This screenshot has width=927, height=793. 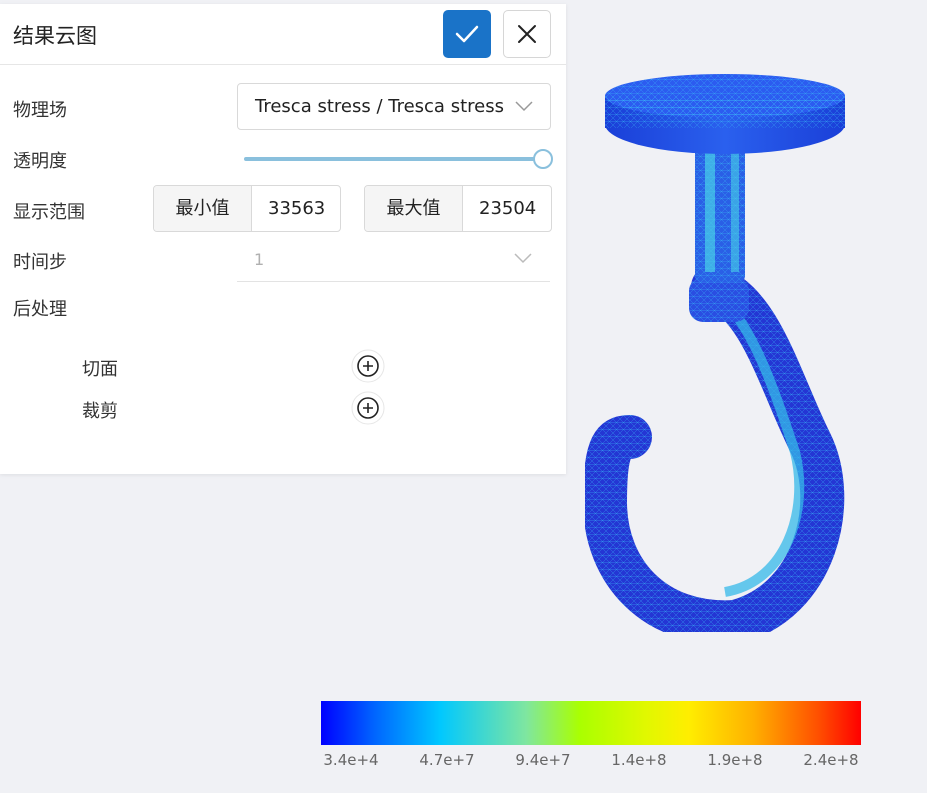 I want to click on field-select: Tresca stress / Tresca stress, so click(x=394, y=106).